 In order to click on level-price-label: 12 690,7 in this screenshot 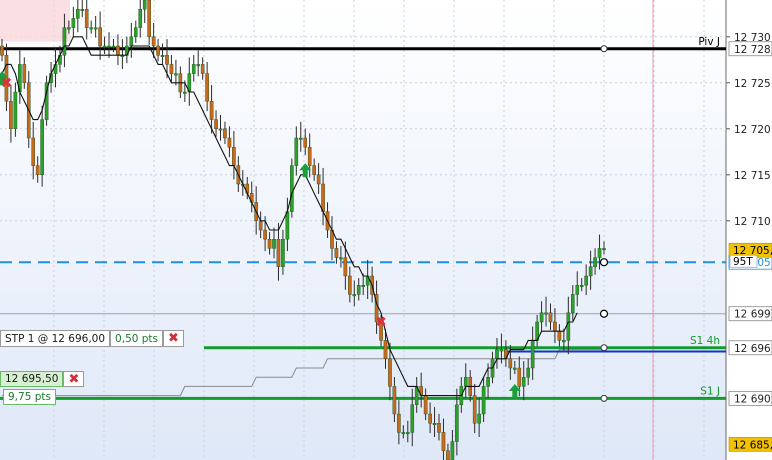, I will do `click(753, 399)`.